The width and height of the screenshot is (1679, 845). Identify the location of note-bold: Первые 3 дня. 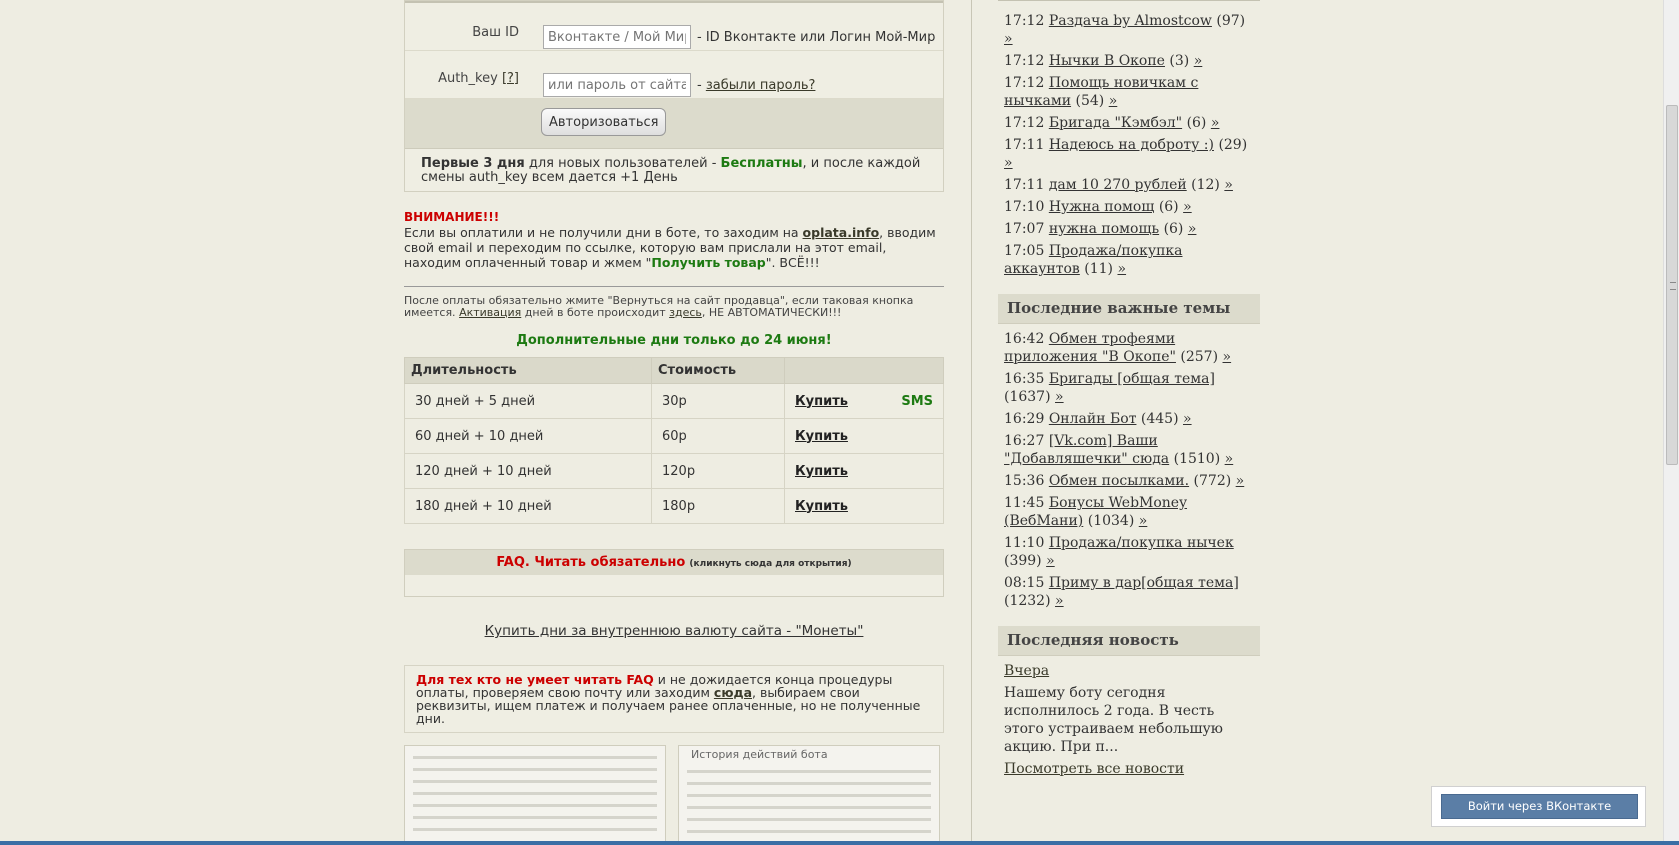
(473, 163).